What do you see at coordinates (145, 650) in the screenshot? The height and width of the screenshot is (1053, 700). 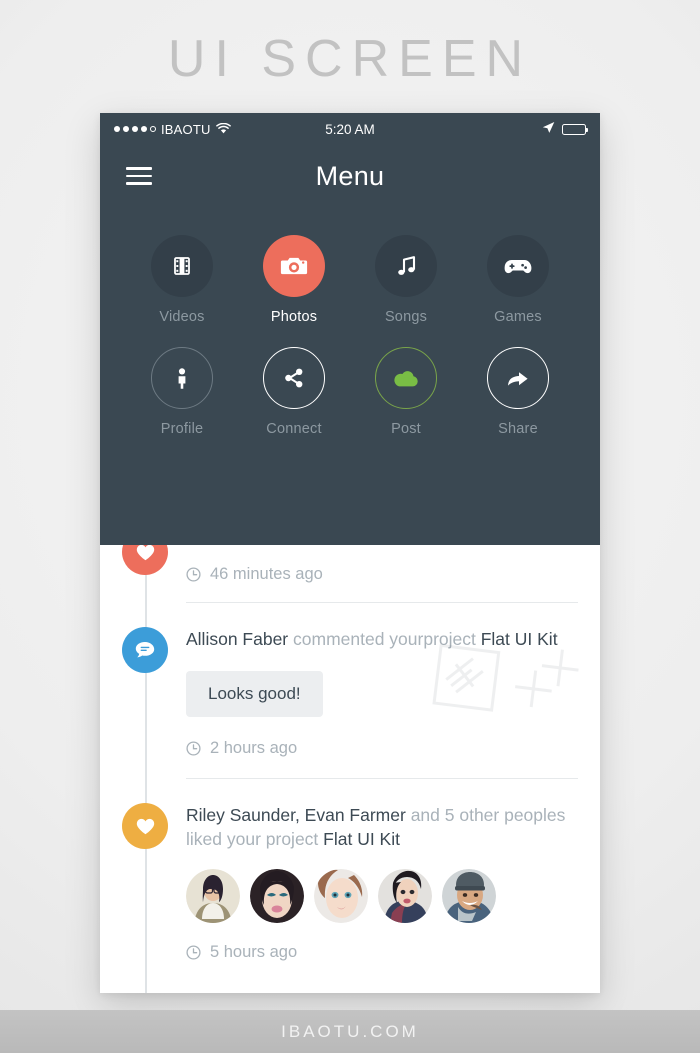 I see `comment-bubble-icon` at bounding box center [145, 650].